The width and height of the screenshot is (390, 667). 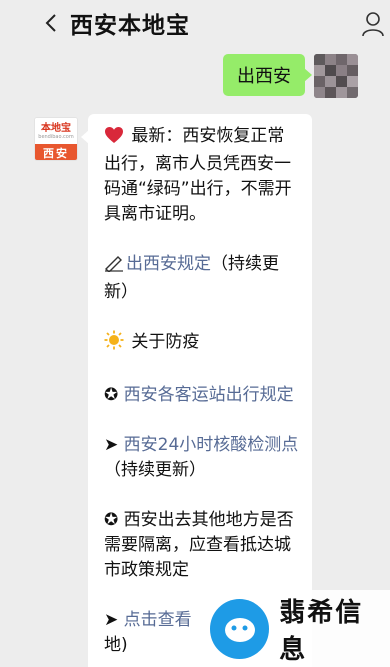 I want to click on latest-notice-text: 最新：西安恢复正常出行，离市人员凭西安一码通“绿码”出行，不需开具离市证明。, so click(x=198, y=175).